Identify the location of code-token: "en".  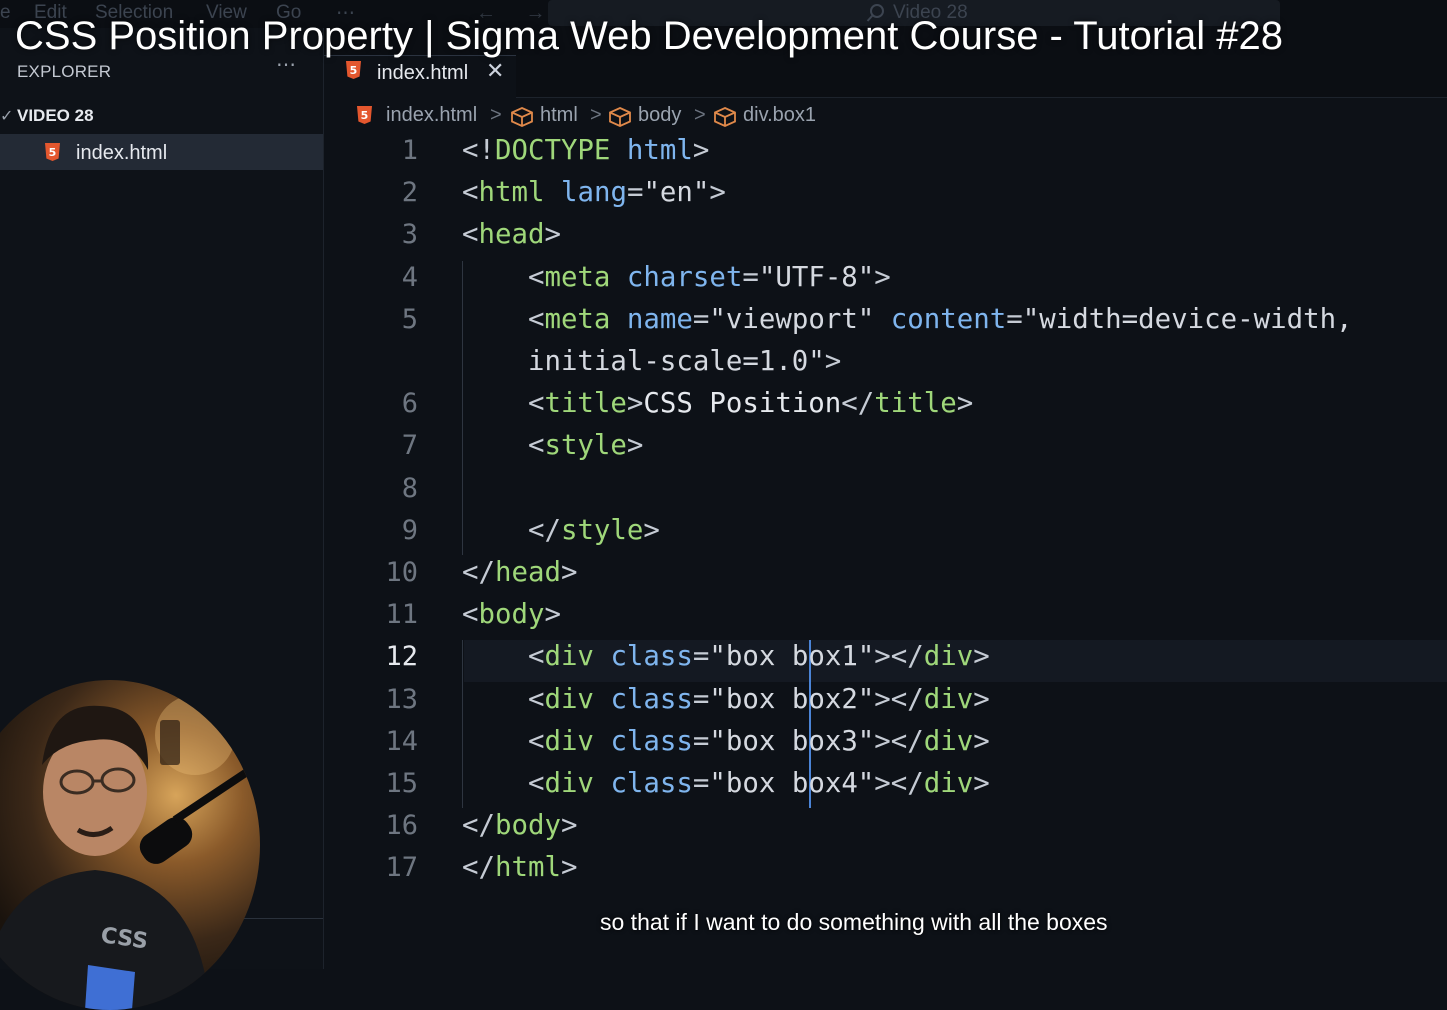
(676, 193).